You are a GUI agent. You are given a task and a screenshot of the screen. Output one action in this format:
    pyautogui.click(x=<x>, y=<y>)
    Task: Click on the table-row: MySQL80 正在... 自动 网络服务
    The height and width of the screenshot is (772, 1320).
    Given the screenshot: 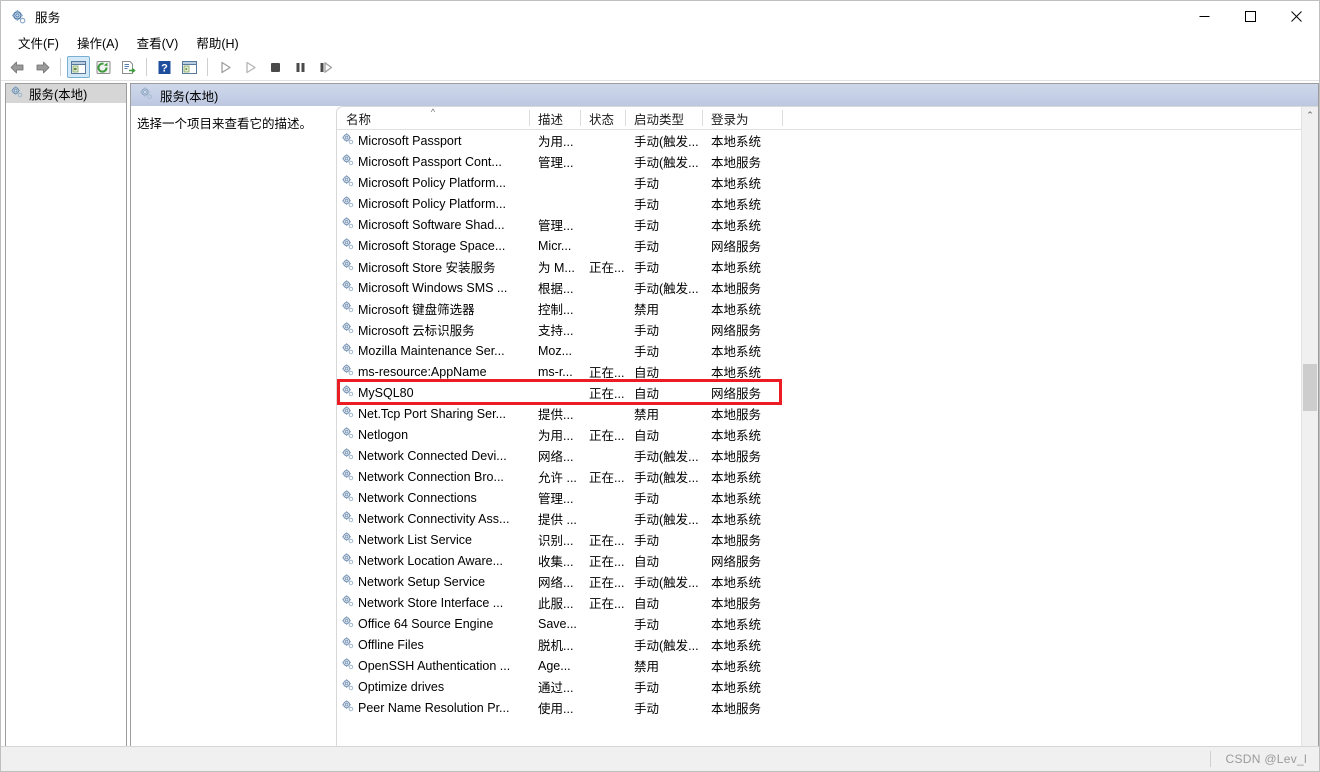 What is the action you would take?
    pyautogui.click(x=827, y=392)
    